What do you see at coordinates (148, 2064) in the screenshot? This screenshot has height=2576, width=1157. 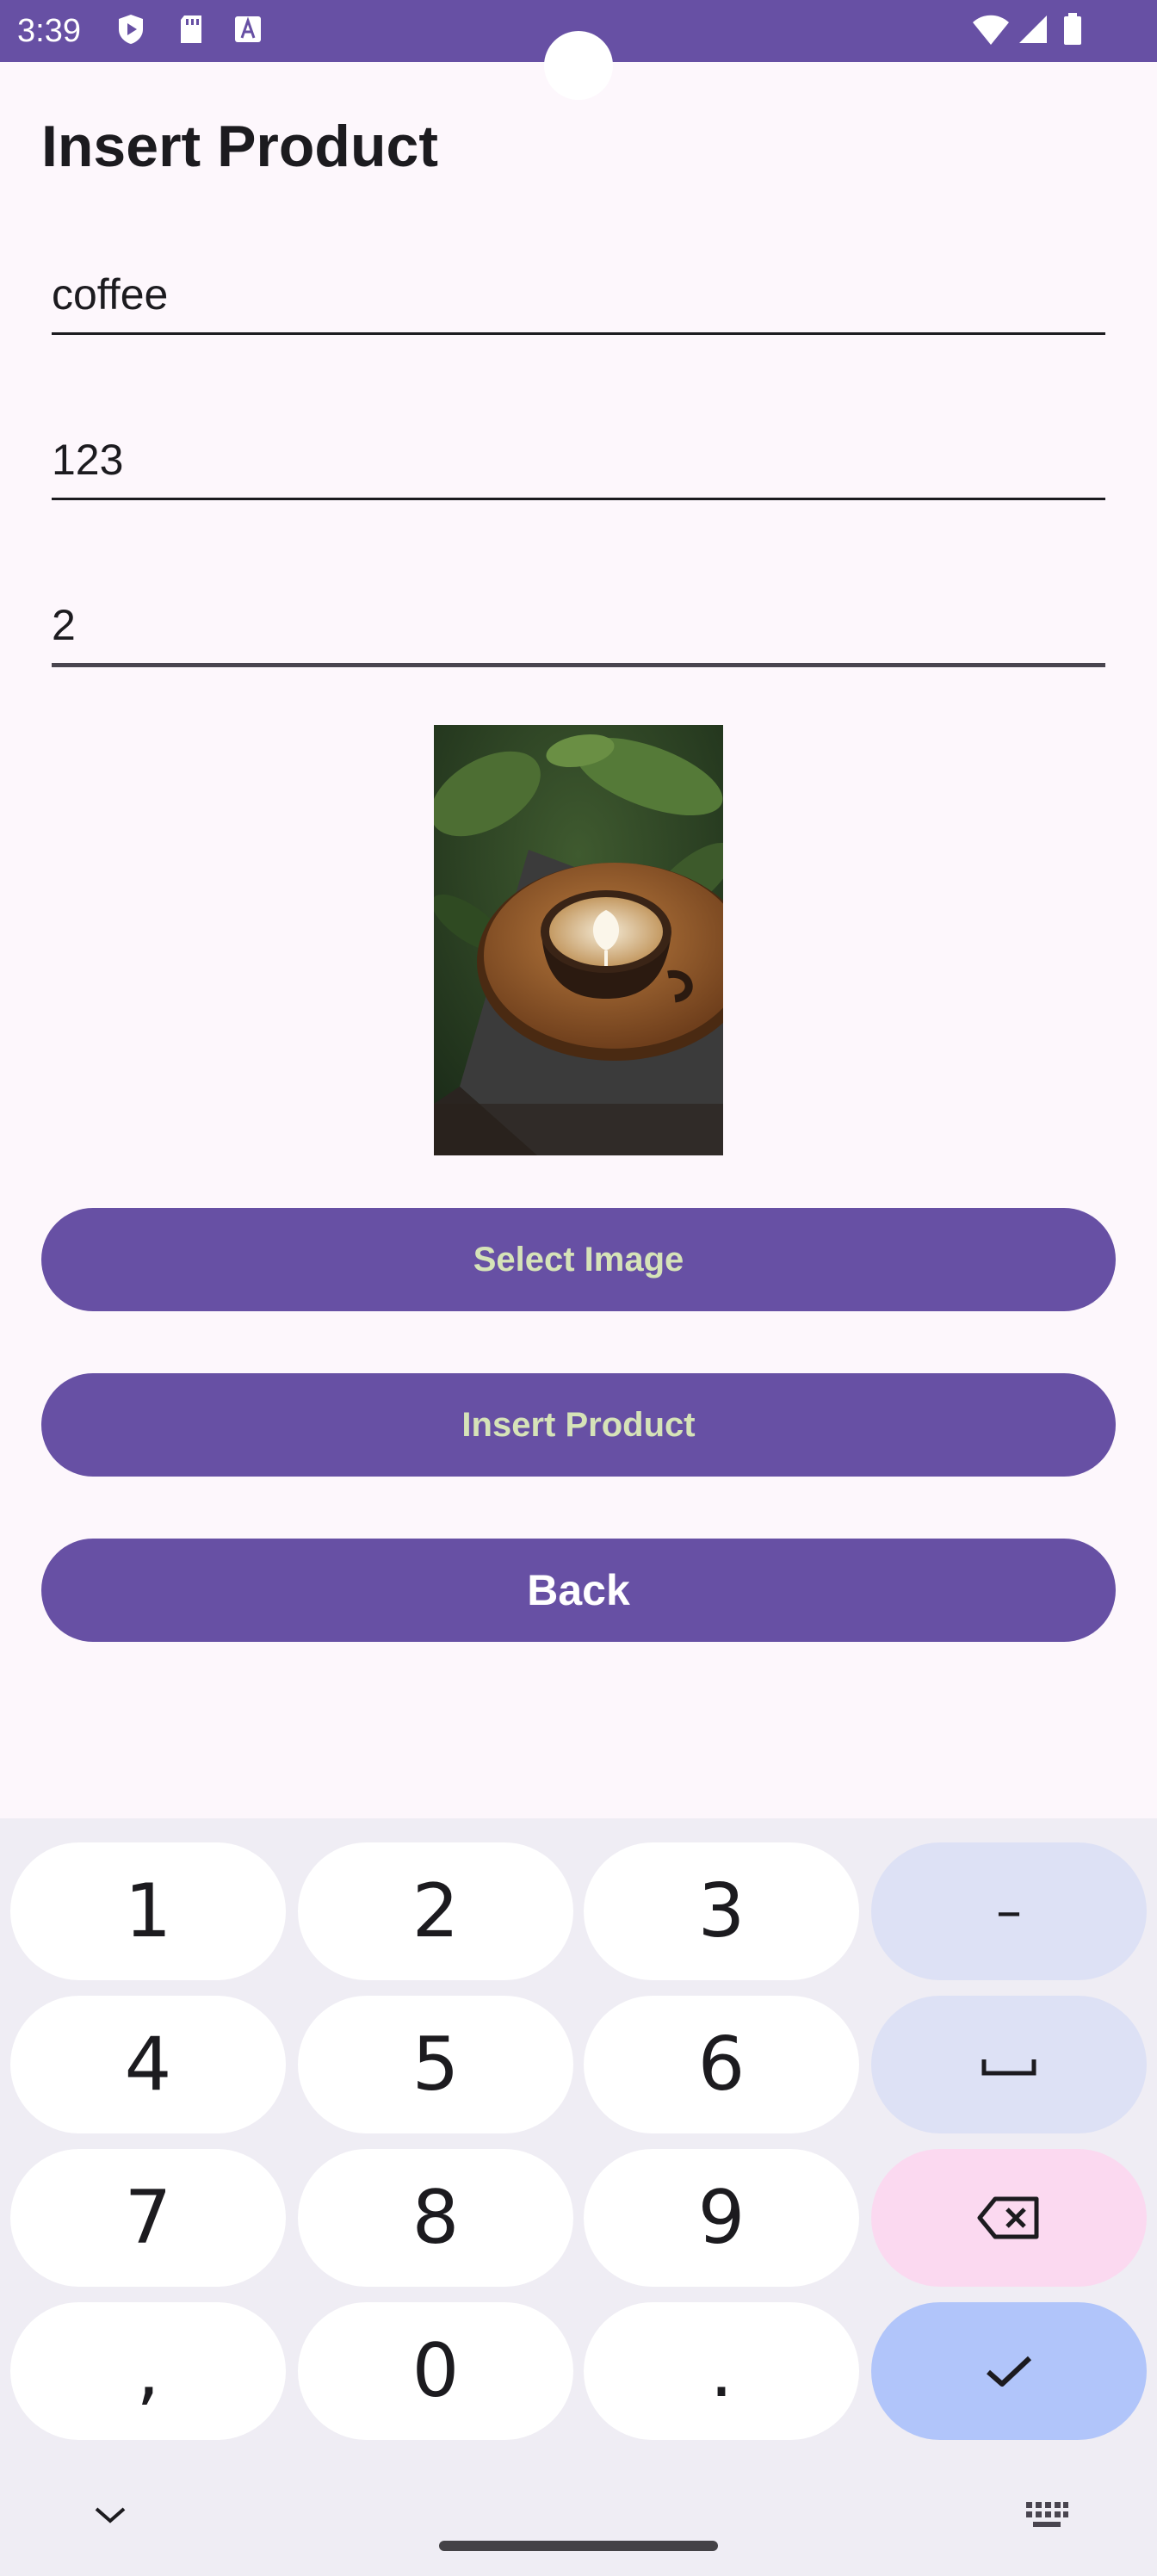 I see `key-4: 4` at bounding box center [148, 2064].